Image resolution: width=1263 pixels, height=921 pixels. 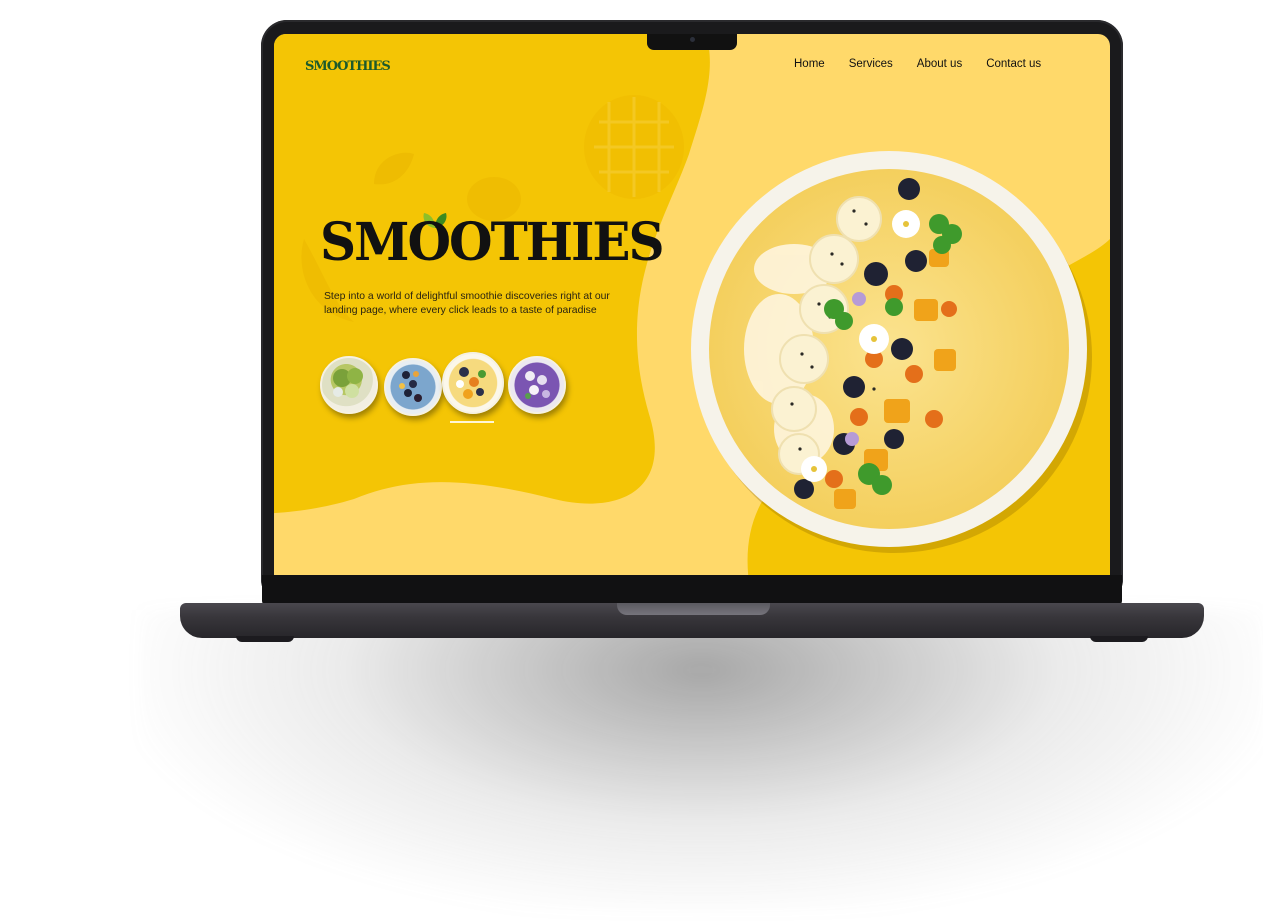 What do you see at coordinates (809, 64) in the screenshot?
I see `nav-home: Home` at bounding box center [809, 64].